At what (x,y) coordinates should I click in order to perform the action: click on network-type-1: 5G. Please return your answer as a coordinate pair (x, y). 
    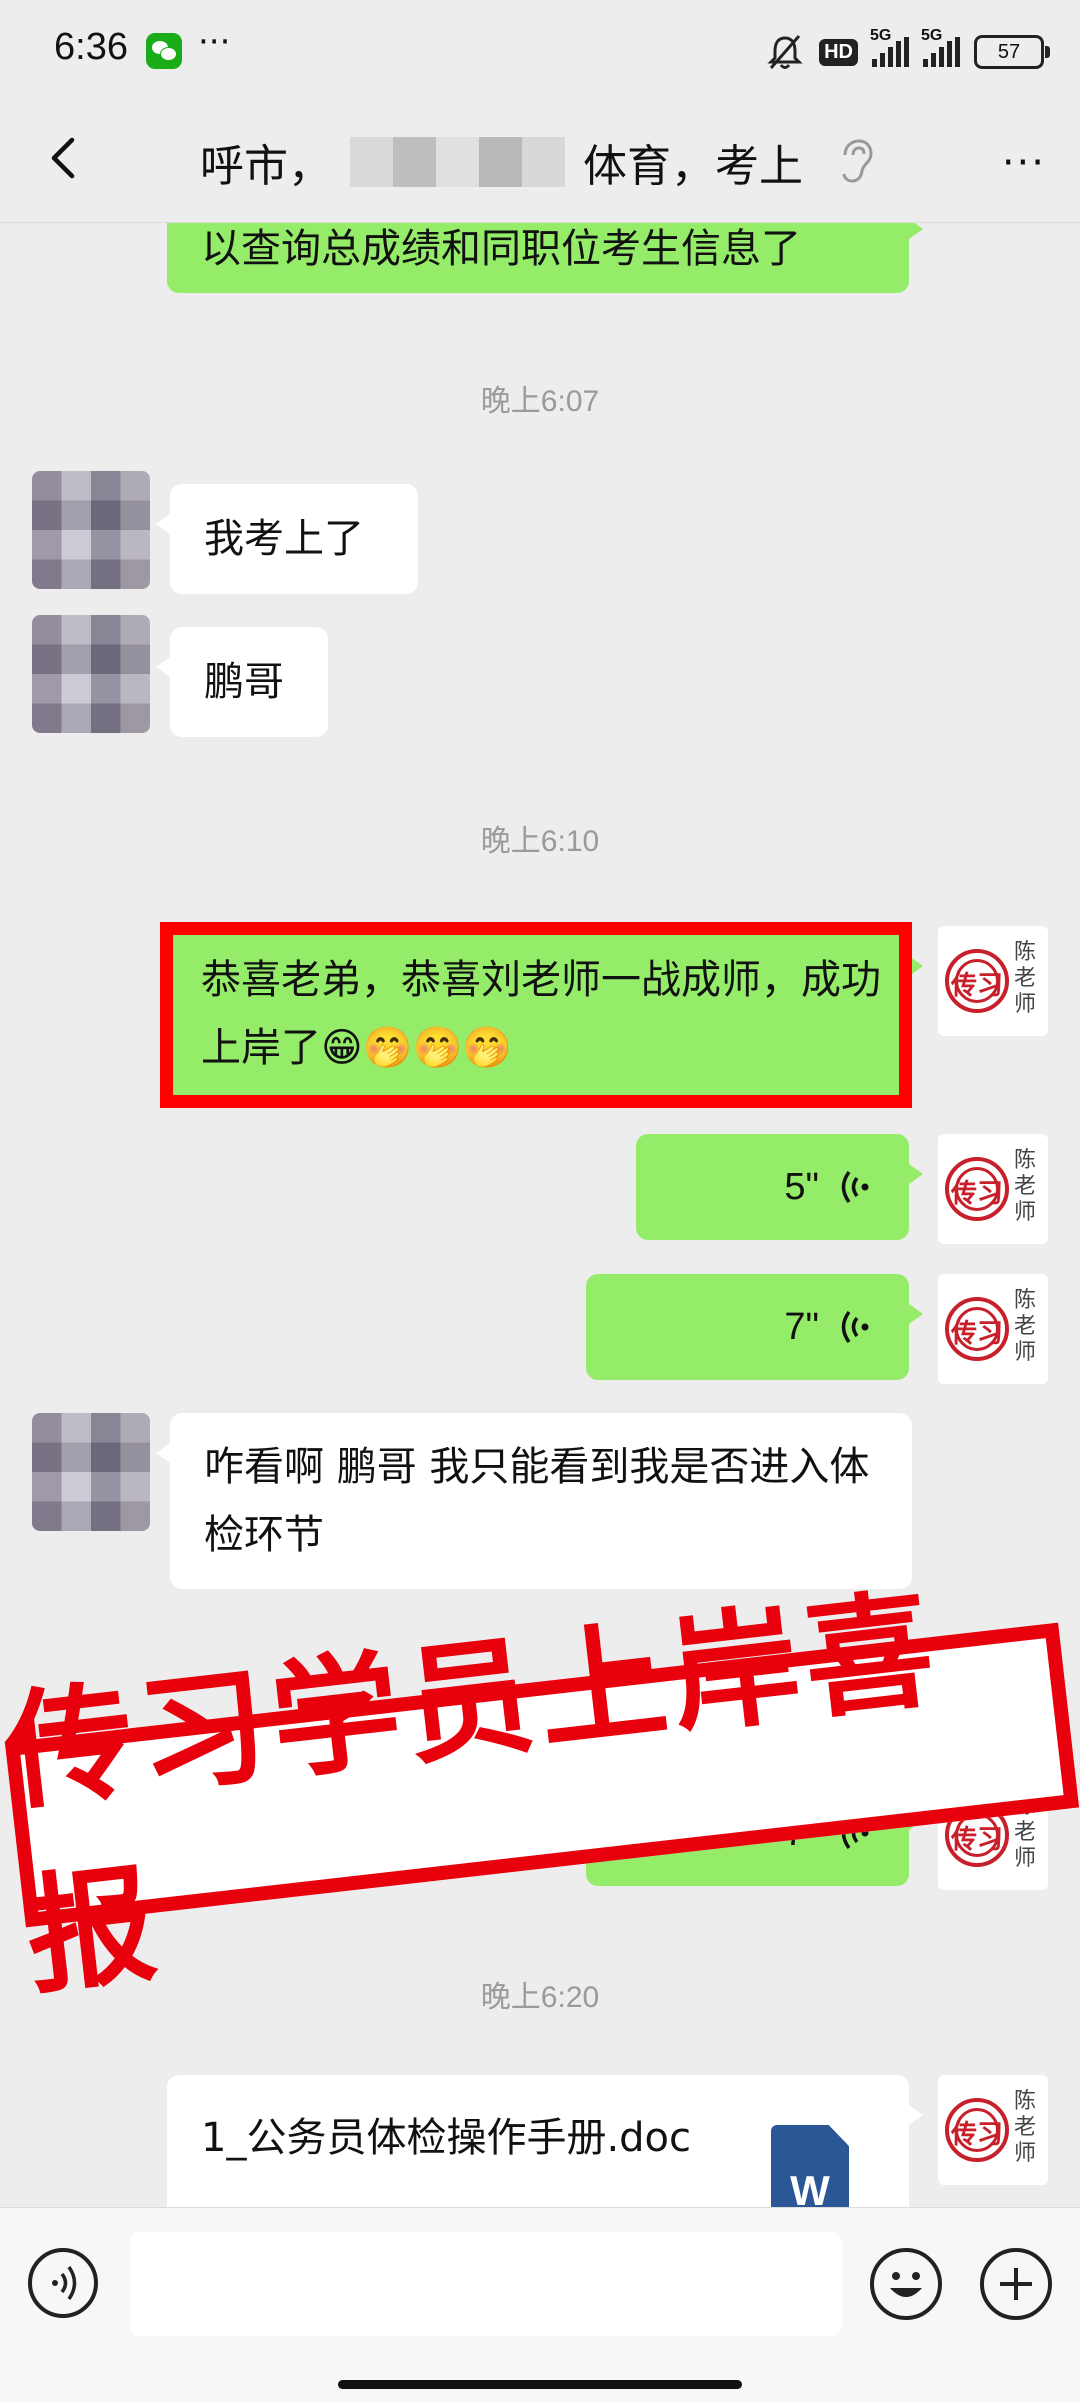
    Looking at the image, I should click on (881, 35).